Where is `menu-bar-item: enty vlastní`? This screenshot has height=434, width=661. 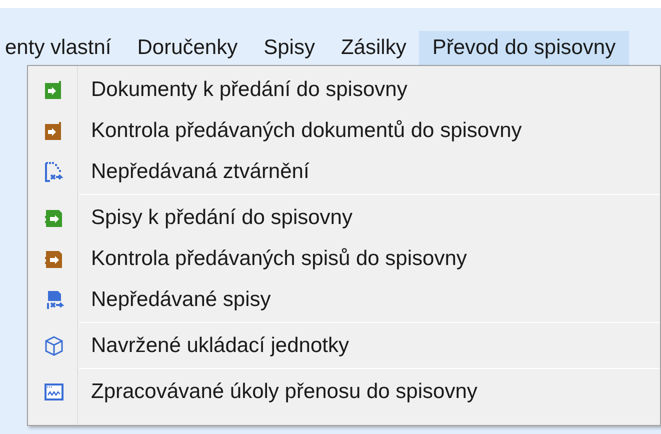
menu-bar-item: enty vlastní is located at coordinates (62, 48).